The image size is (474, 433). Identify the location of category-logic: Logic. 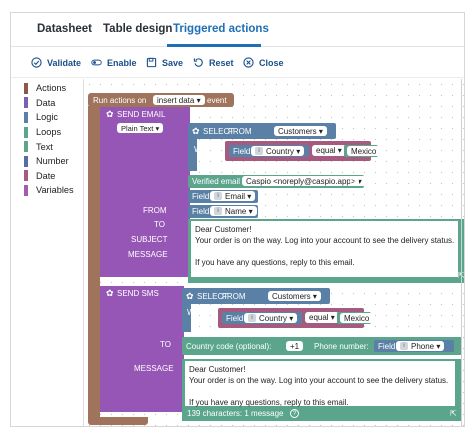
(54, 117).